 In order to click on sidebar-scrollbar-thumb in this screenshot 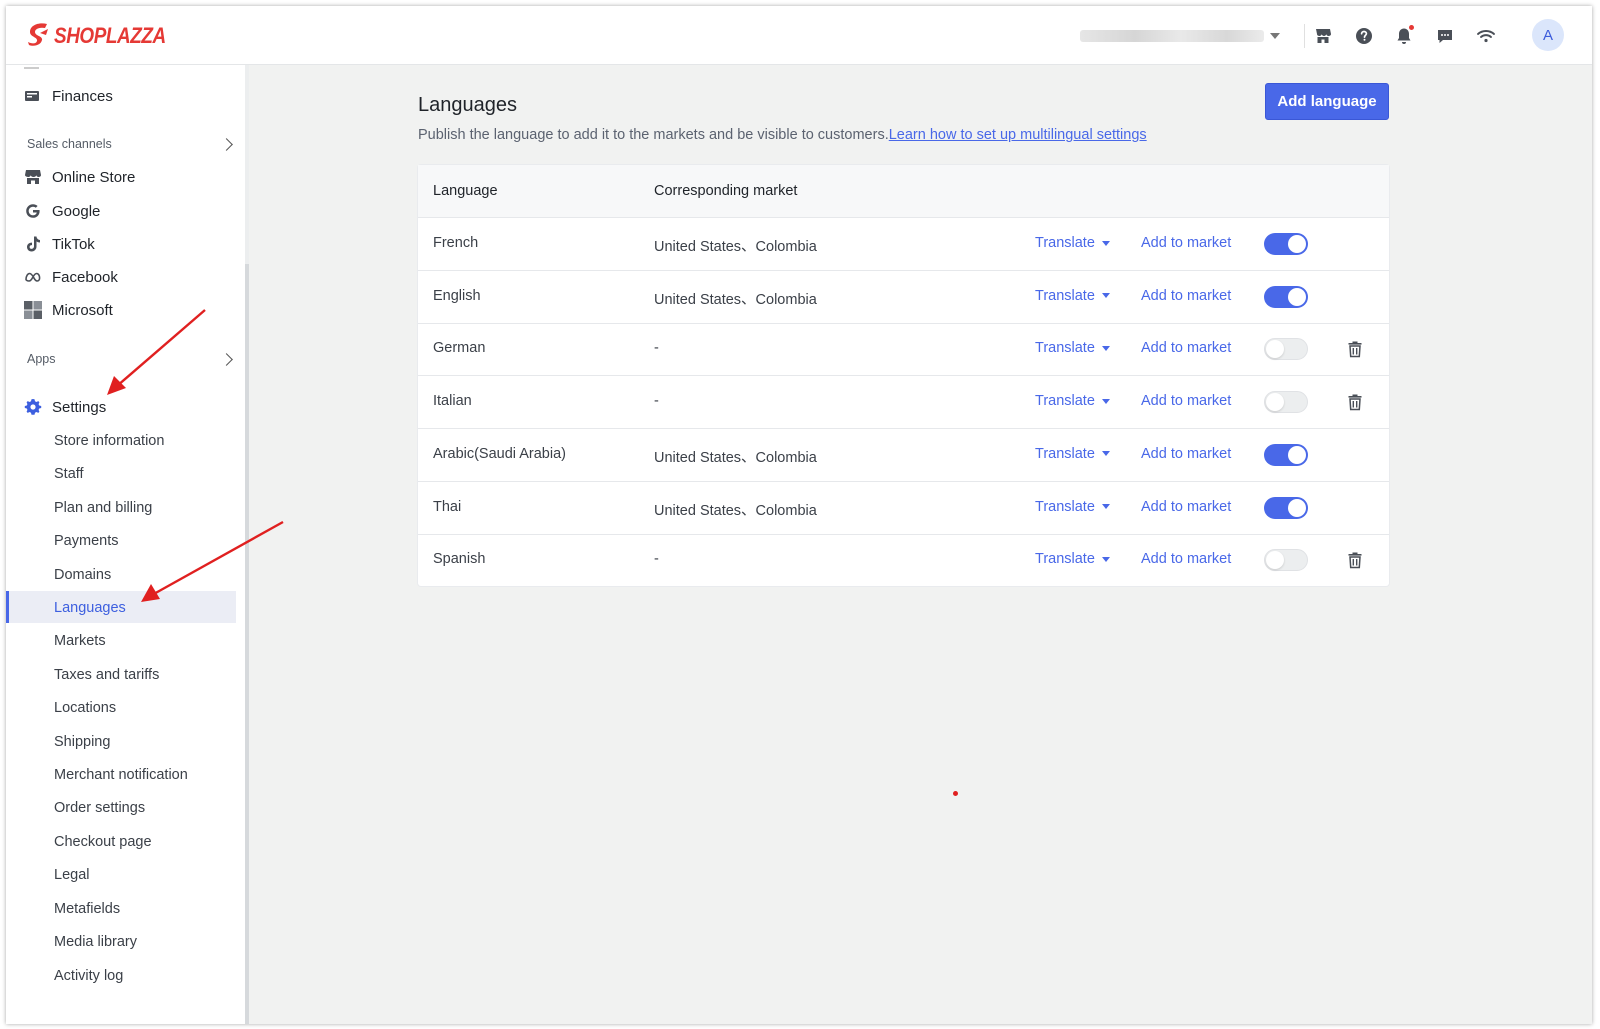, I will do `click(247, 644)`.